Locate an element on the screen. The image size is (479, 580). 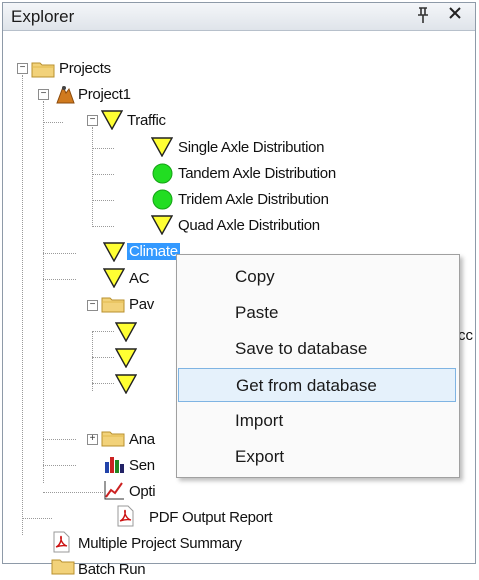
truncated-label: cc is located at coordinates (465, 335).